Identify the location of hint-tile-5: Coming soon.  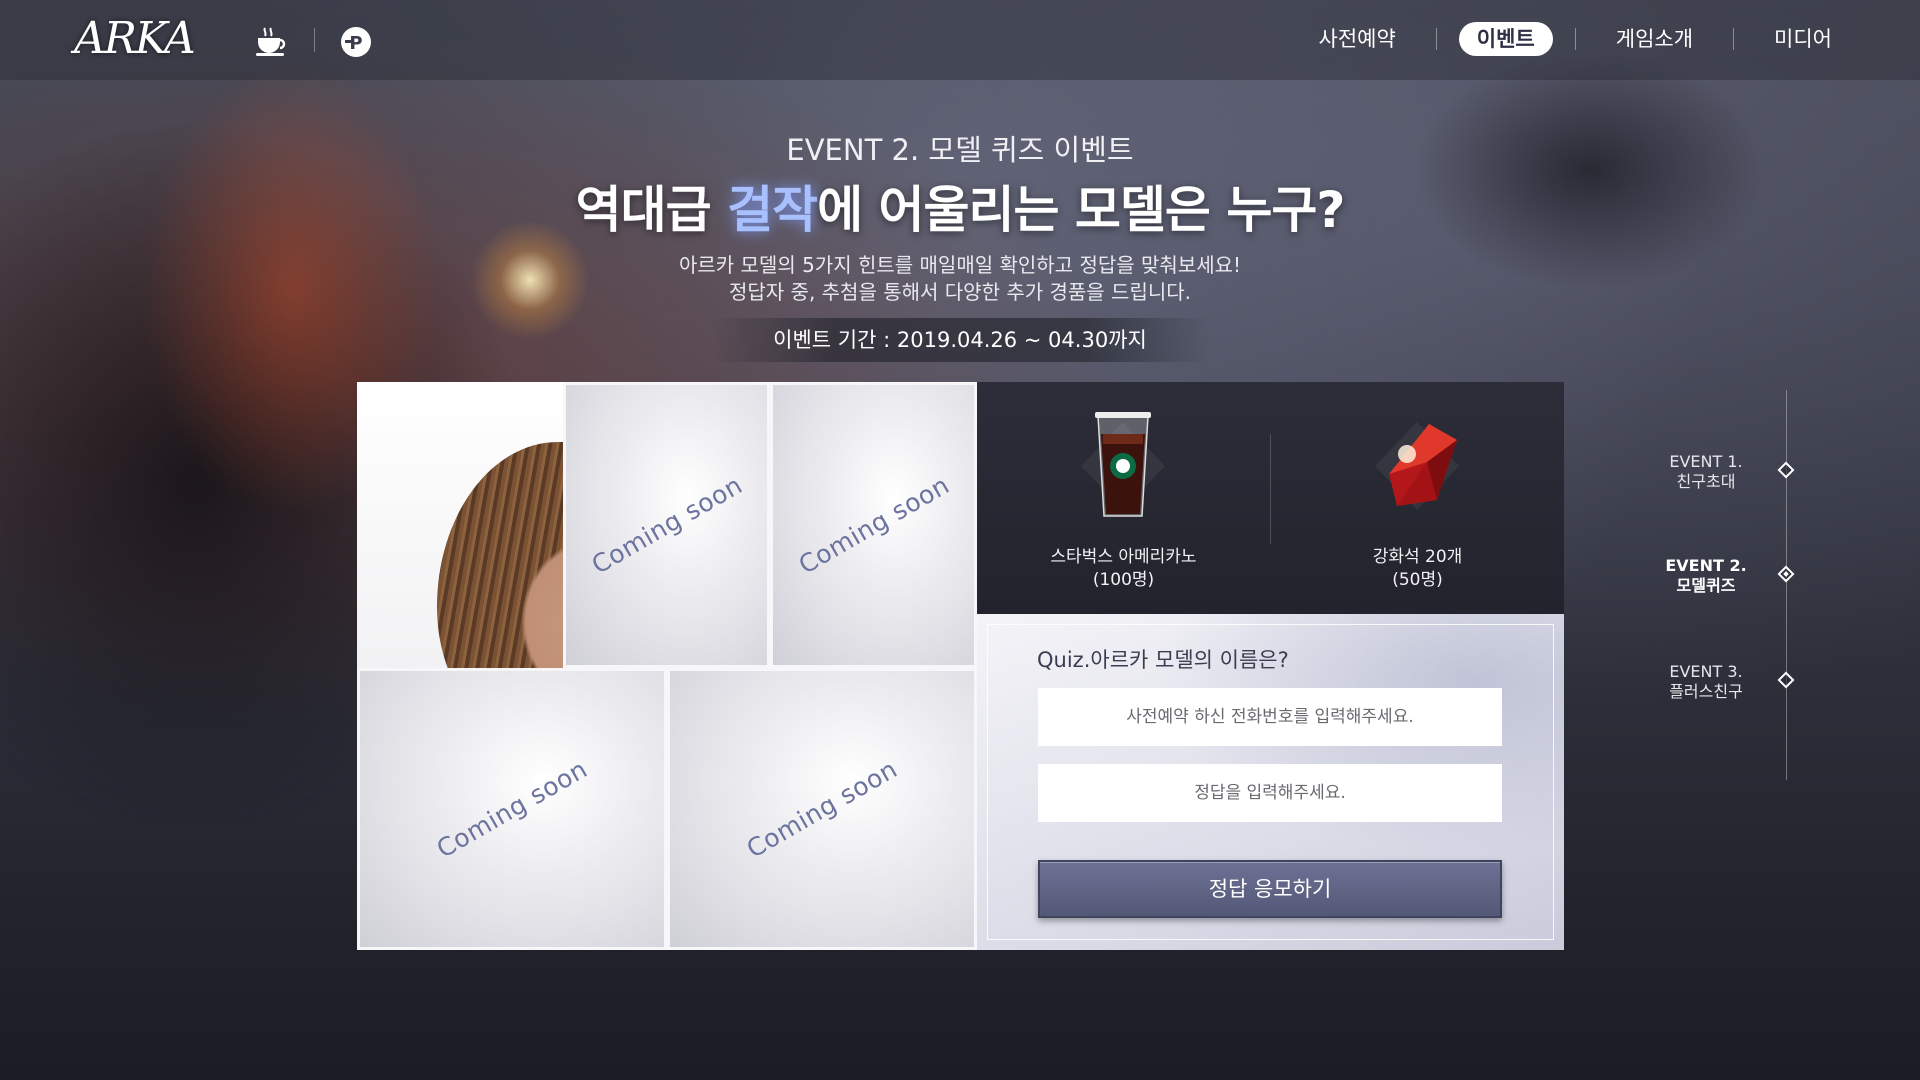
(822, 809).